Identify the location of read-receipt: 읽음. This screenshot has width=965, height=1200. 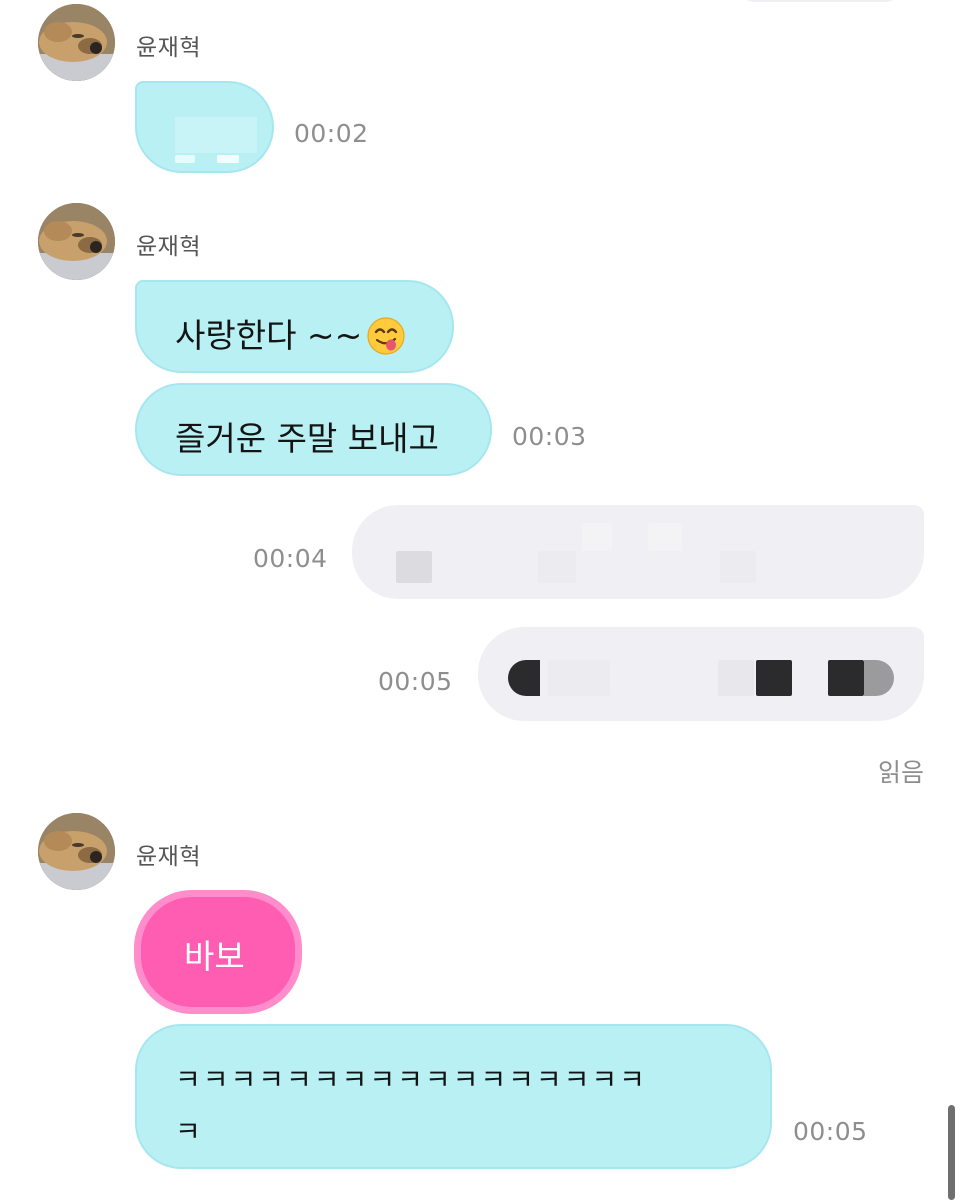
(901, 772).